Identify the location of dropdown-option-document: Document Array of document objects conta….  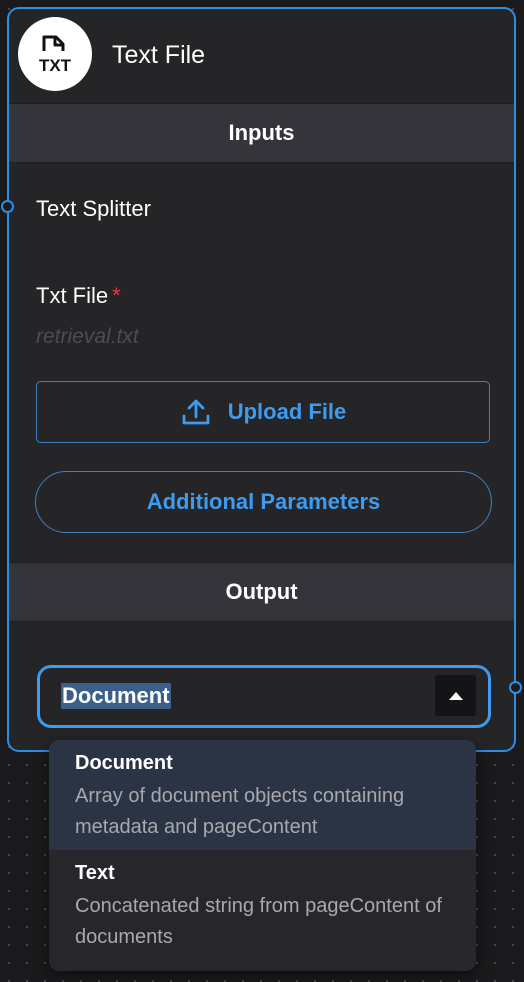
(262, 795).